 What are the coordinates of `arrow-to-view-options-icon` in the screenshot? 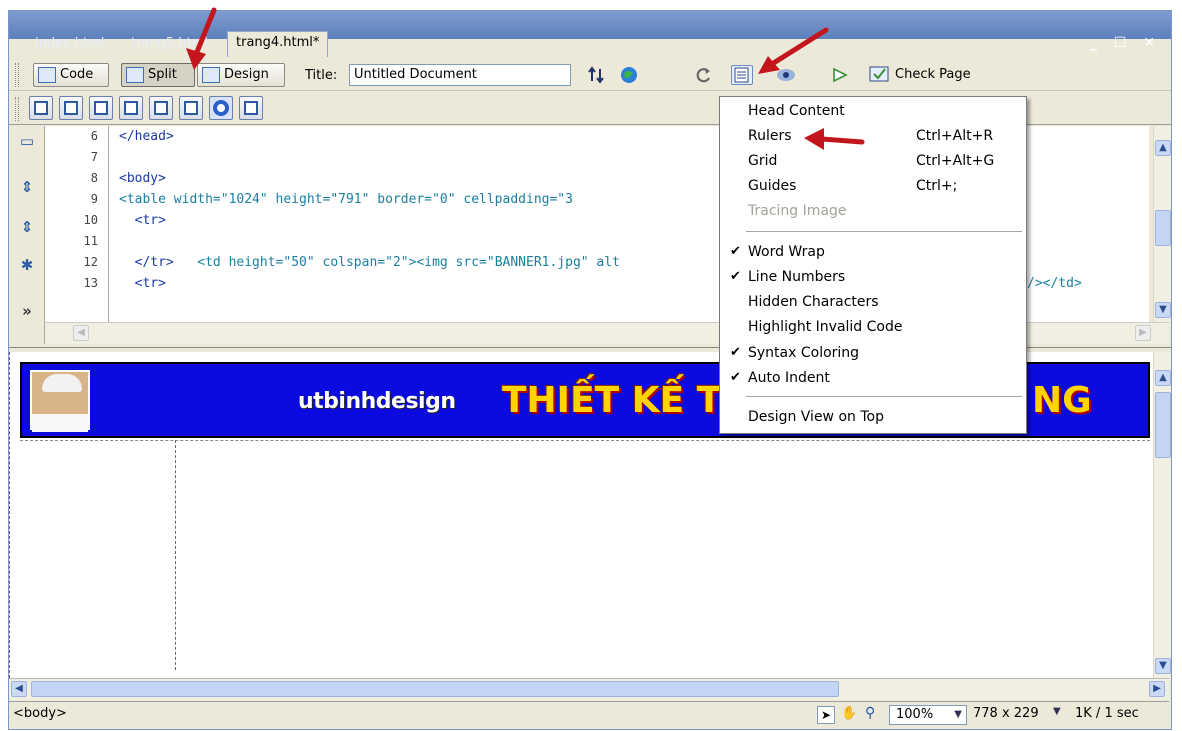 It's located at (799, 47).